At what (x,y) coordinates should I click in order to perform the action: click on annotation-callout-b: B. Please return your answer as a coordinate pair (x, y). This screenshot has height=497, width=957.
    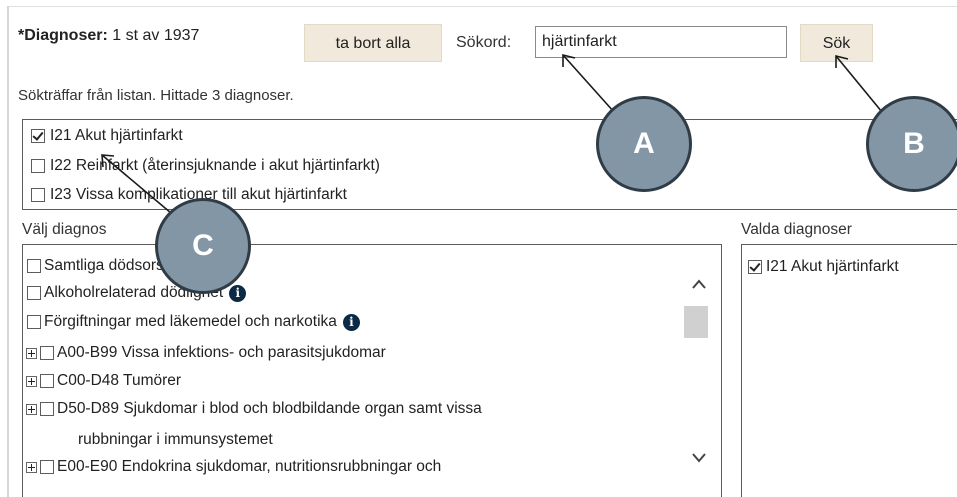
    Looking at the image, I should click on (911, 144).